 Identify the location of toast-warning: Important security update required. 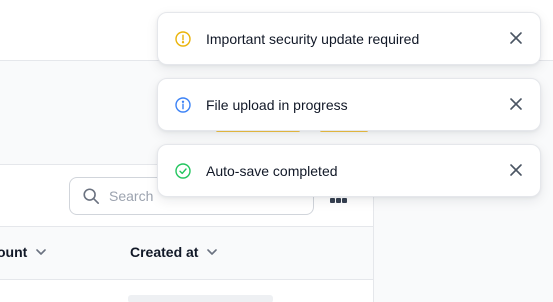
(349, 38).